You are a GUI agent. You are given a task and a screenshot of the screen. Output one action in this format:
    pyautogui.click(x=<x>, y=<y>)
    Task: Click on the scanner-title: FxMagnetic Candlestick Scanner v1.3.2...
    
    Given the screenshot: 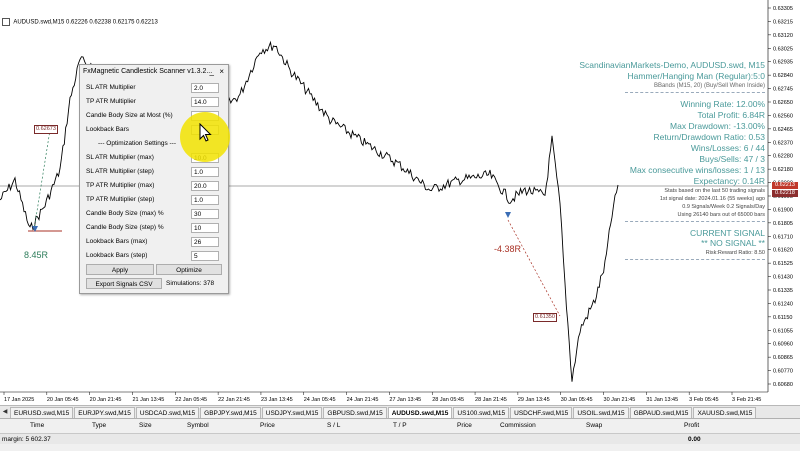 What is the action you would take?
    pyautogui.click(x=148, y=71)
    